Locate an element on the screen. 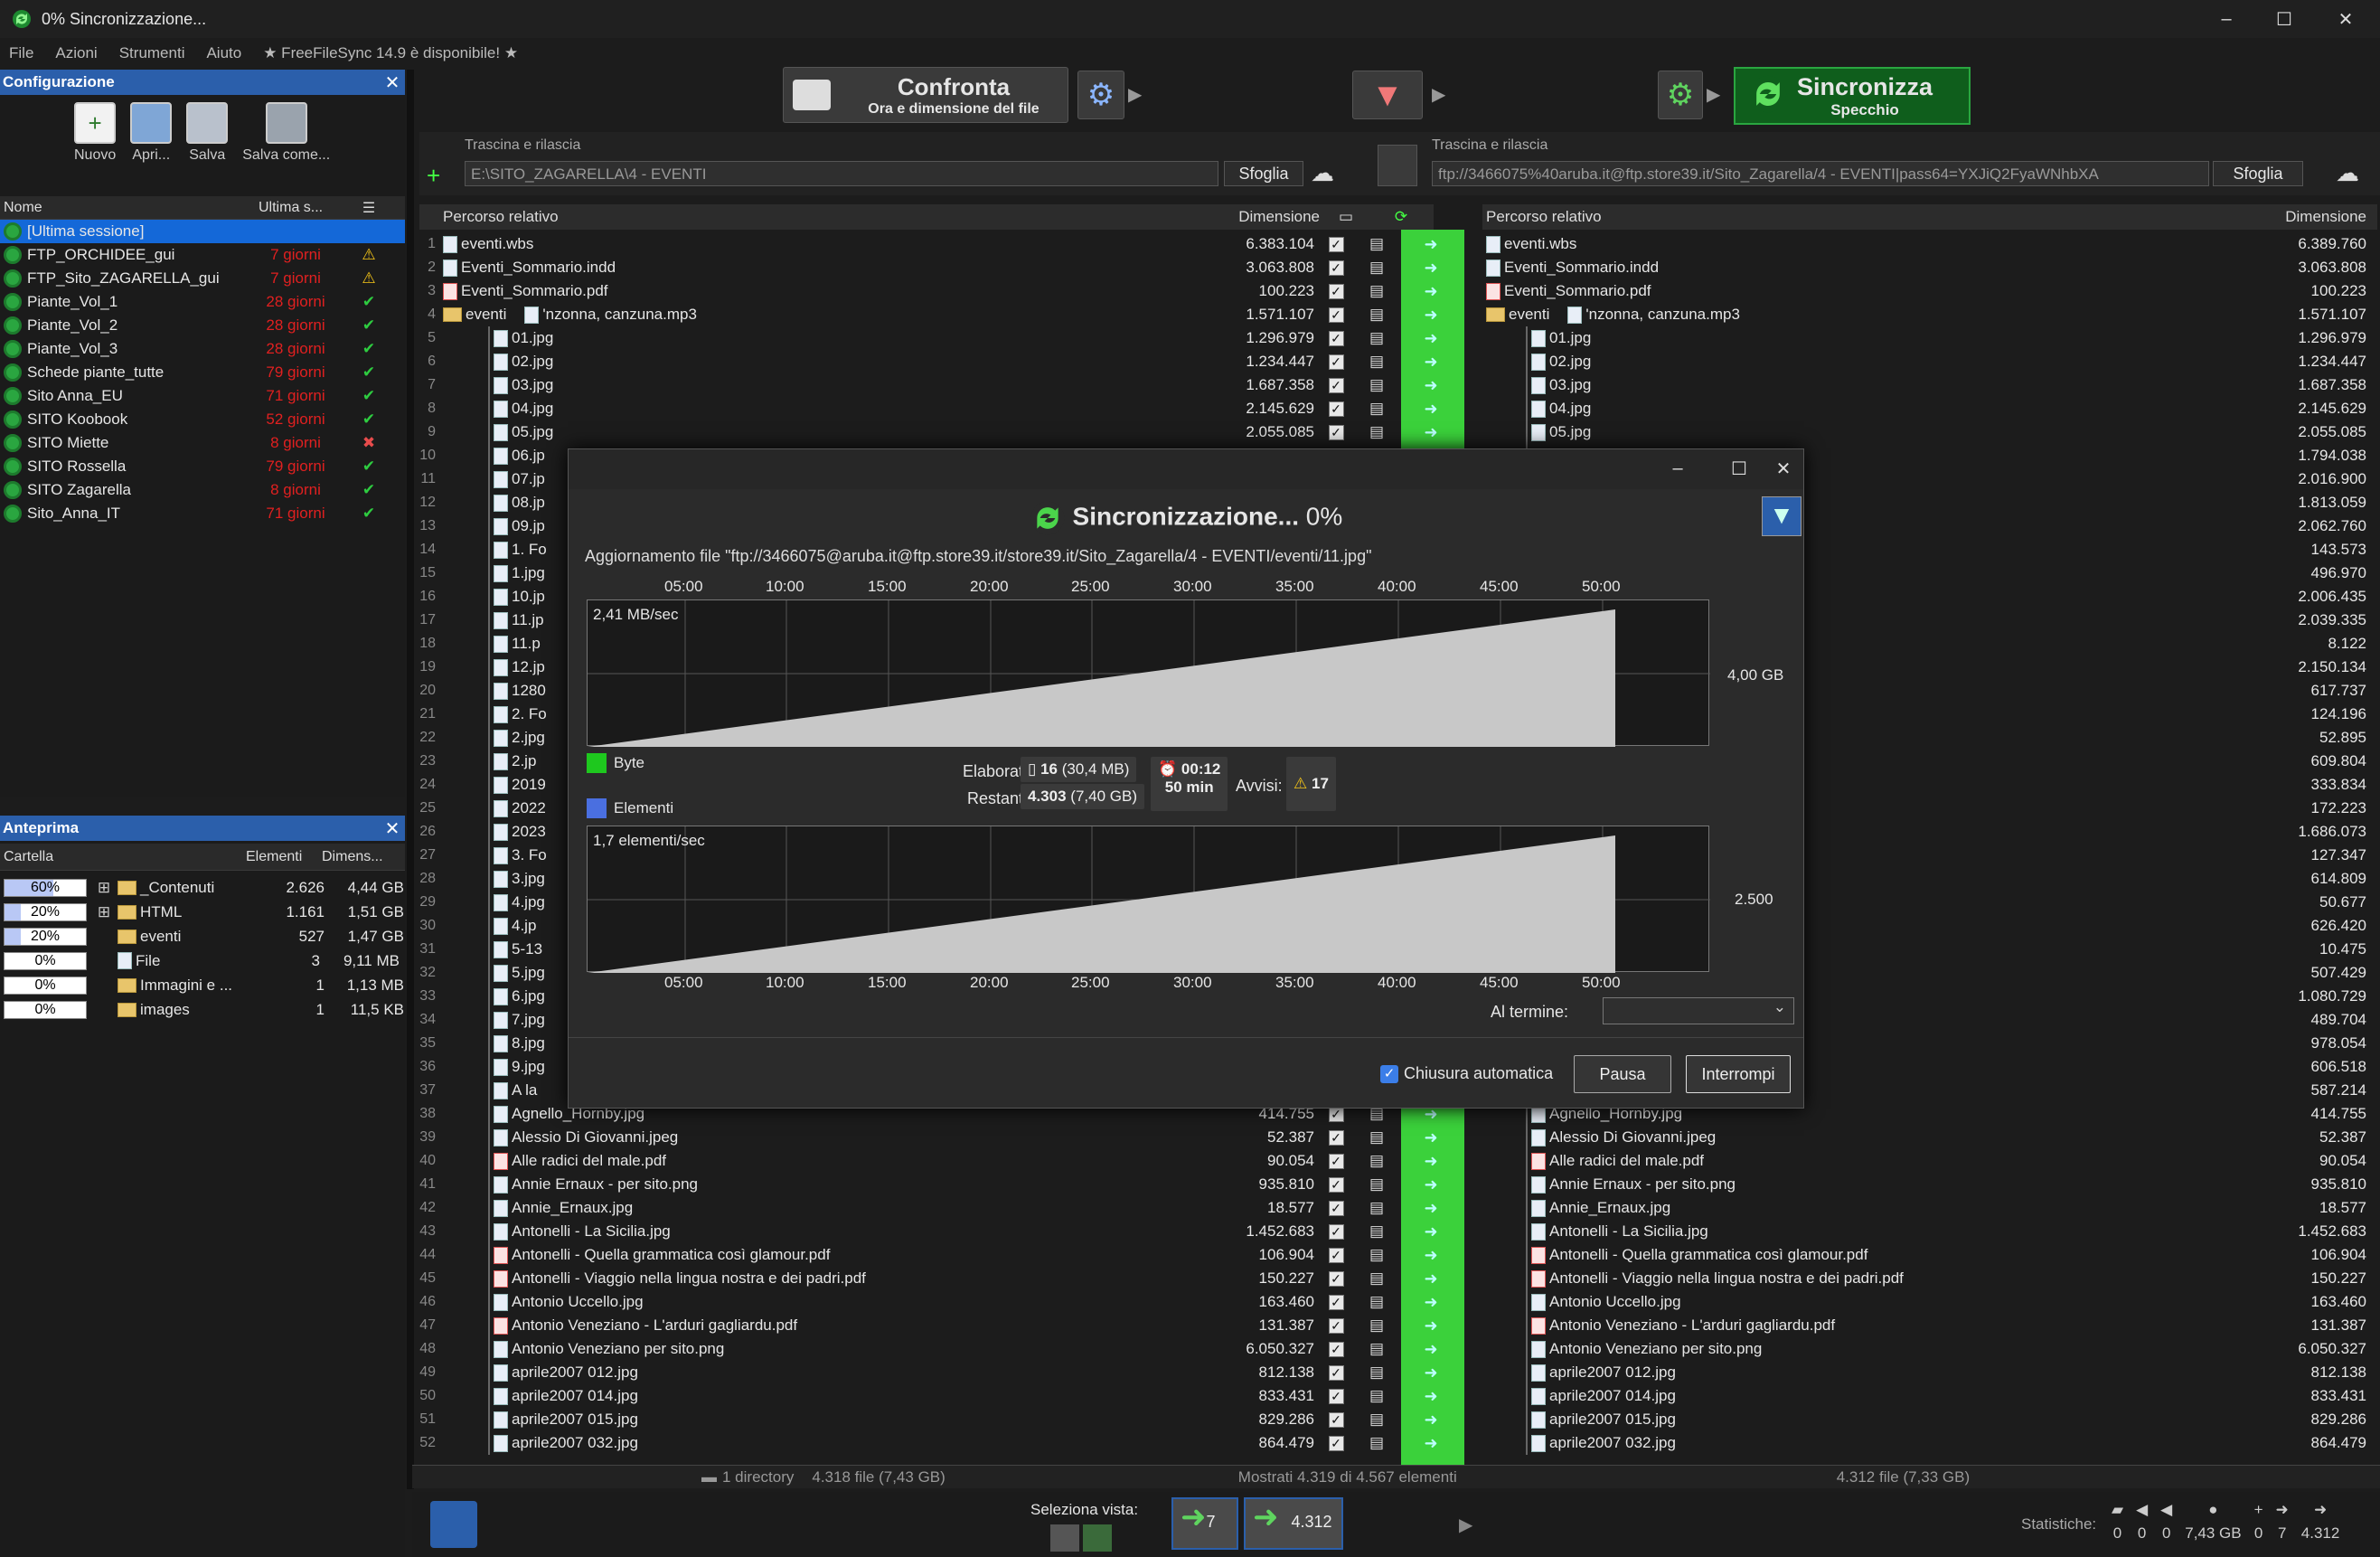  compare-button: Confronta Ora e dimensione del file is located at coordinates (925, 95).